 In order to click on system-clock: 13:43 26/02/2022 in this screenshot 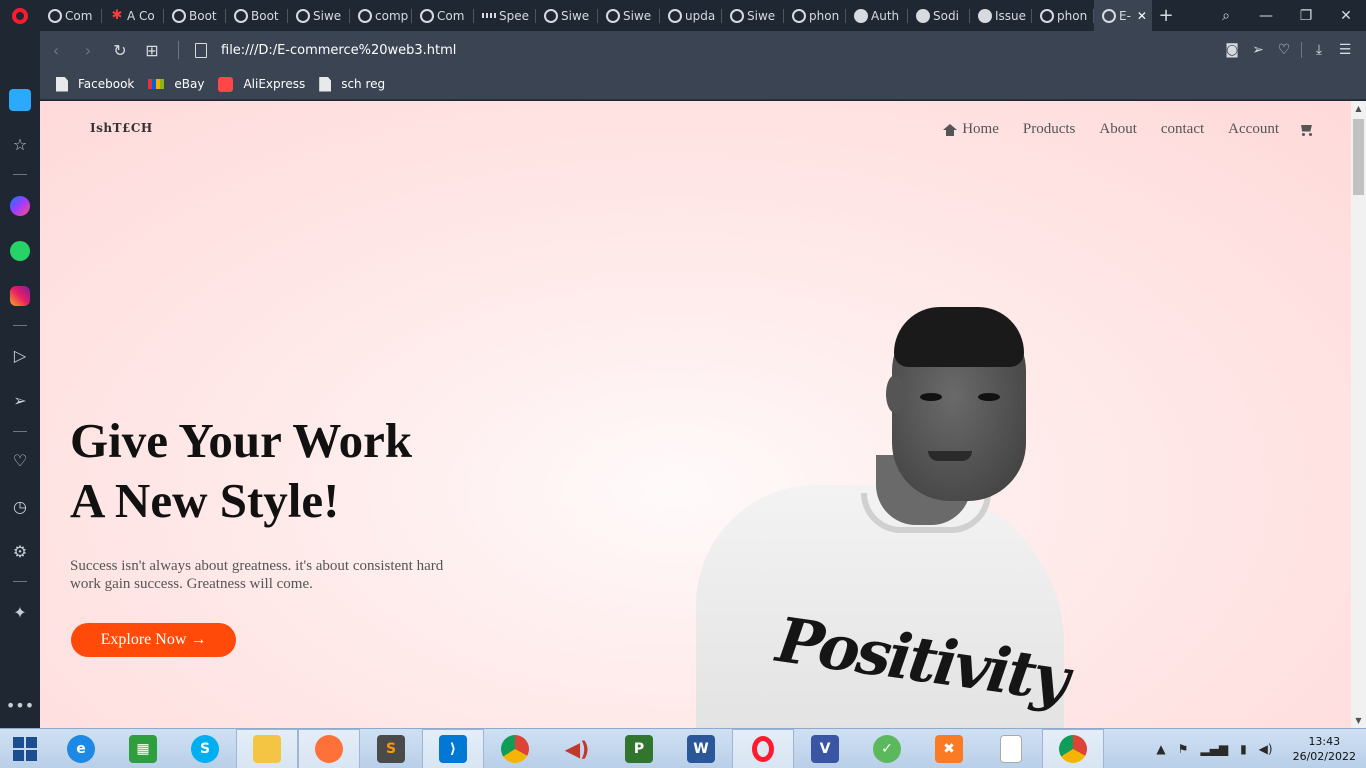, I will do `click(1324, 749)`.